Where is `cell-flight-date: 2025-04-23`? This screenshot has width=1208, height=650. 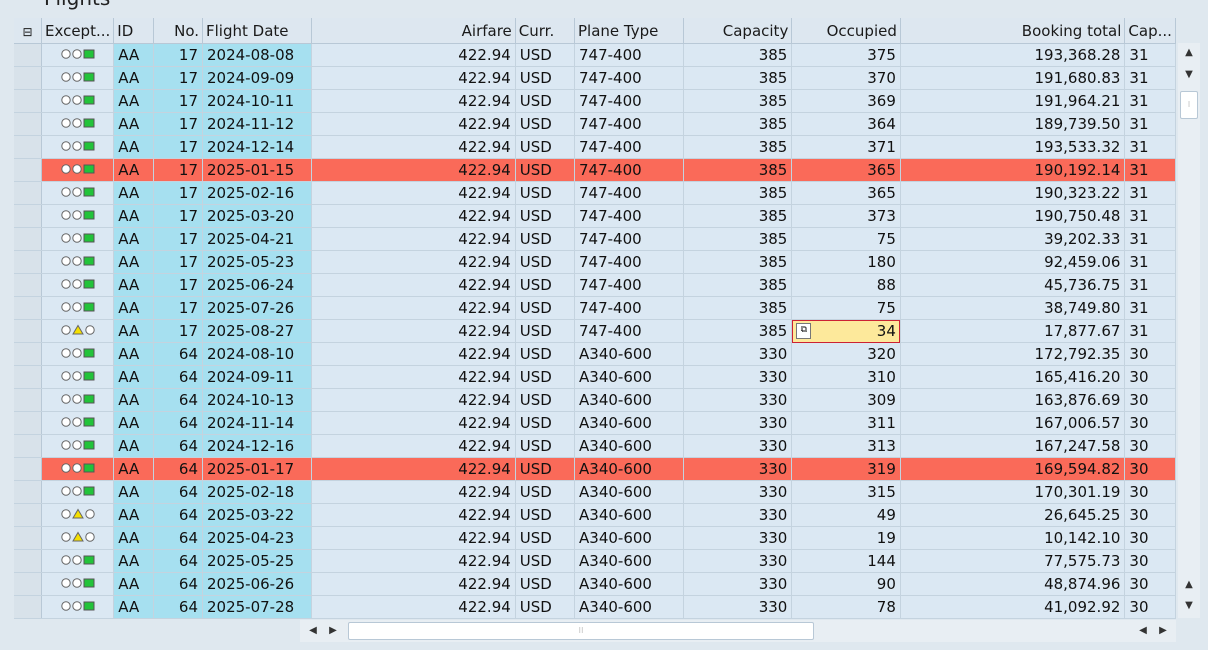 cell-flight-date: 2025-04-23 is located at coordinates (257, 538).